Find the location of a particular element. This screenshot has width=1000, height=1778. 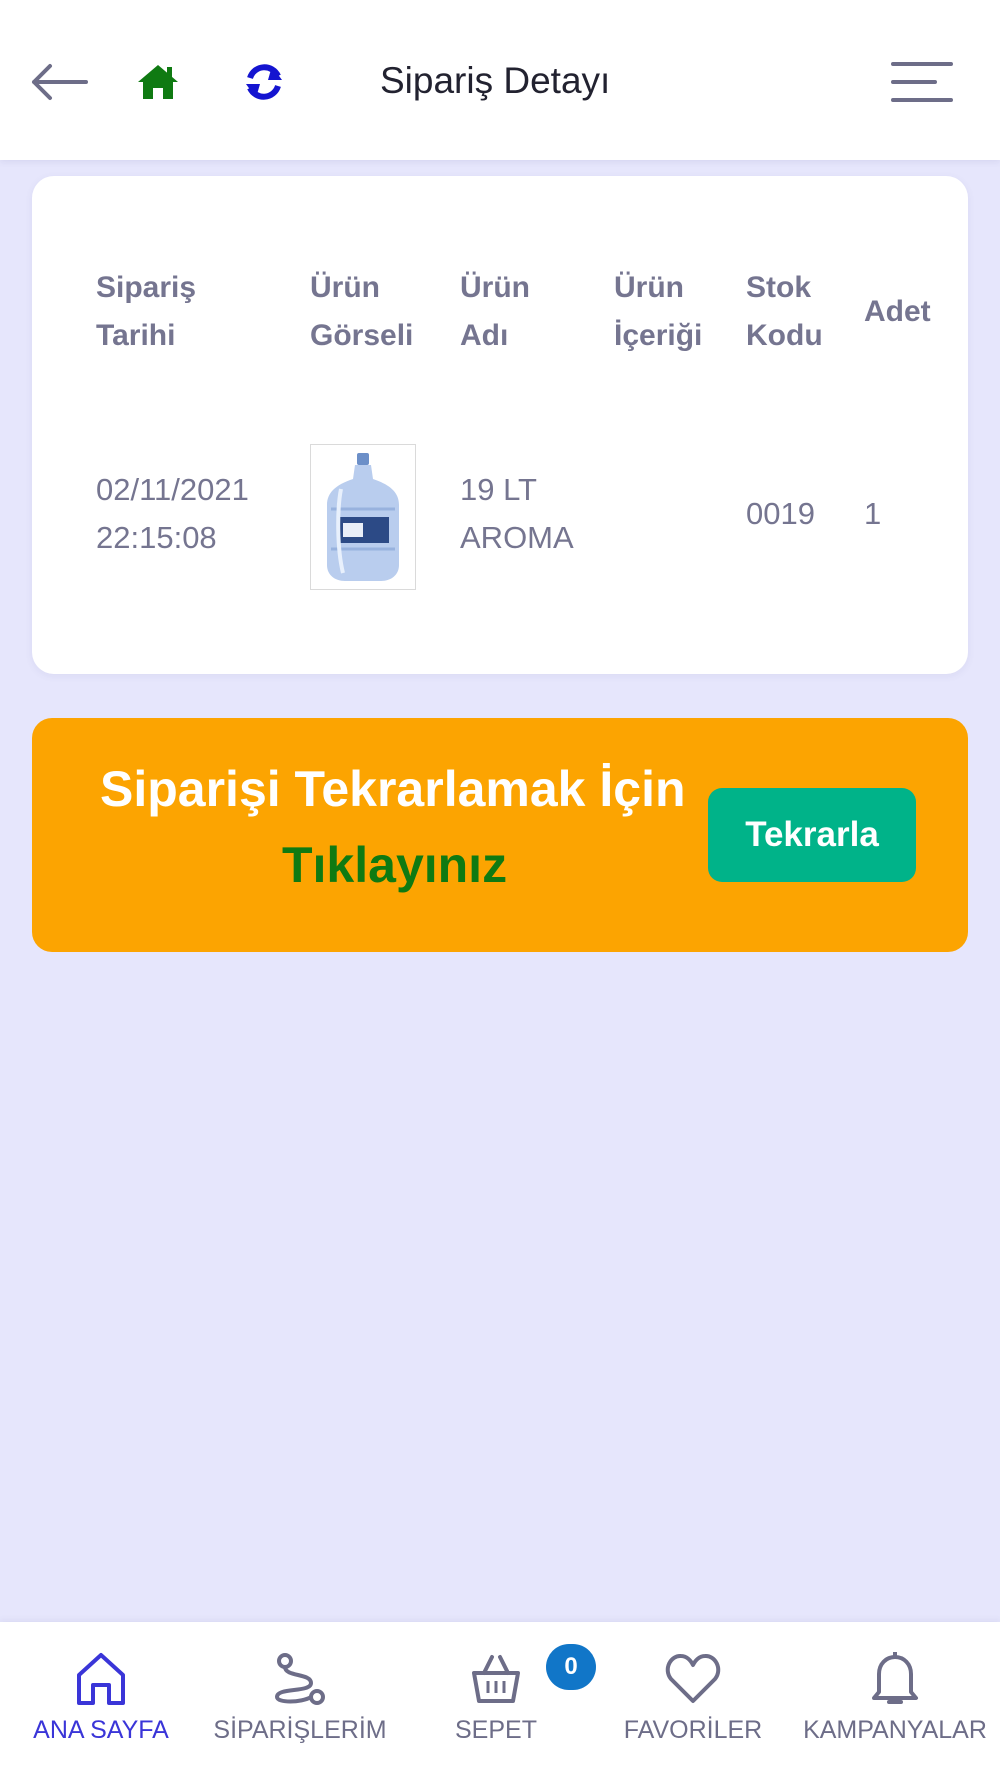

nav-item-campaigns: KAMPANYALAR is located at coordinates (895, 1703).